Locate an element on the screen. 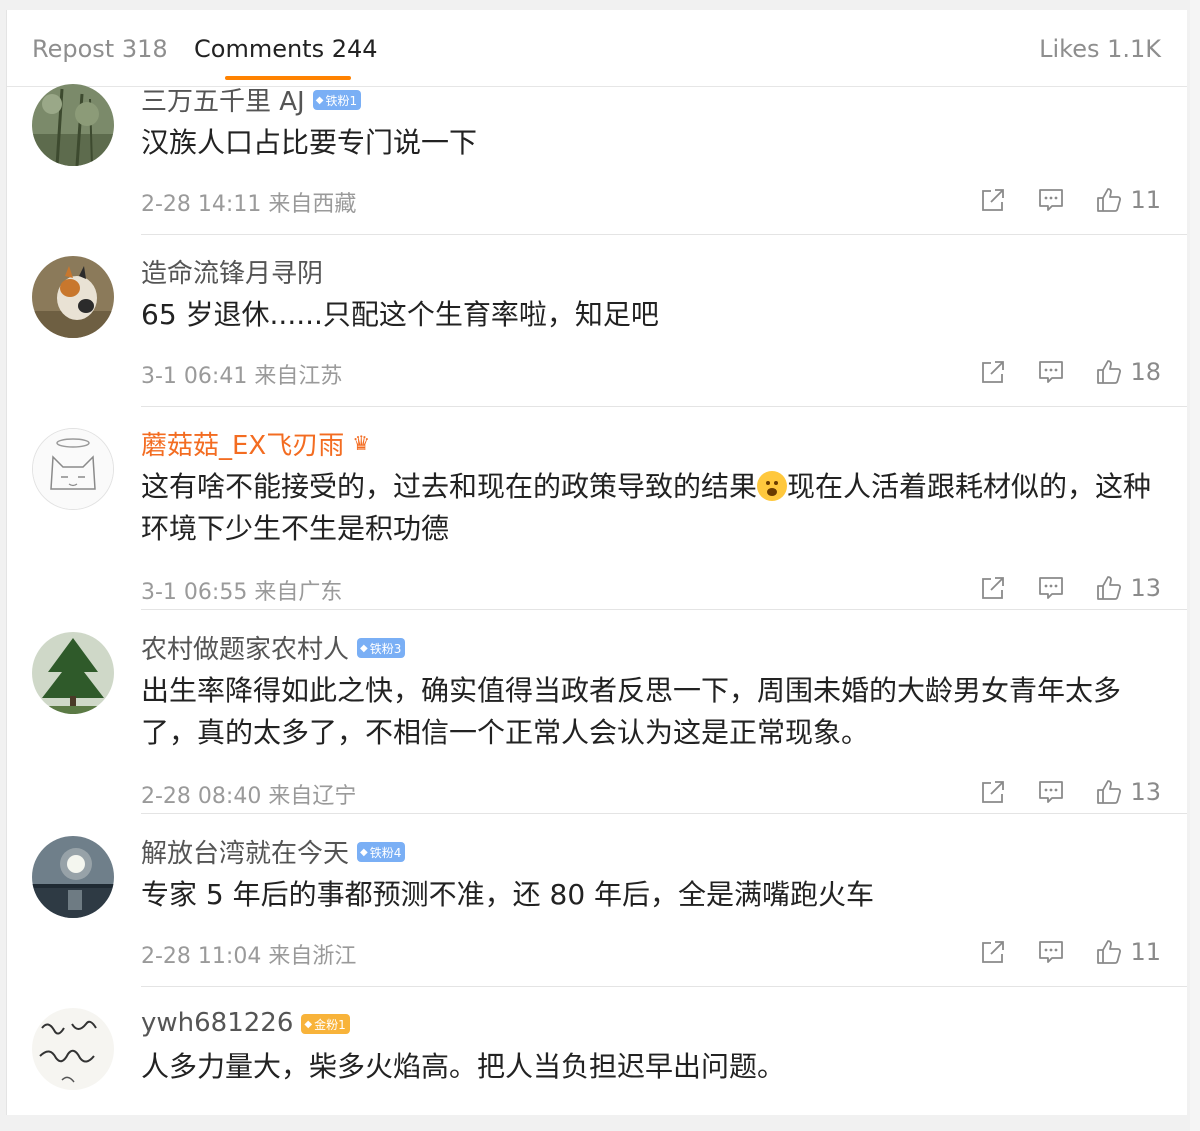  comment-meta: 2-28 08:40 来自辽宁 is located at coordinates (248, 794).